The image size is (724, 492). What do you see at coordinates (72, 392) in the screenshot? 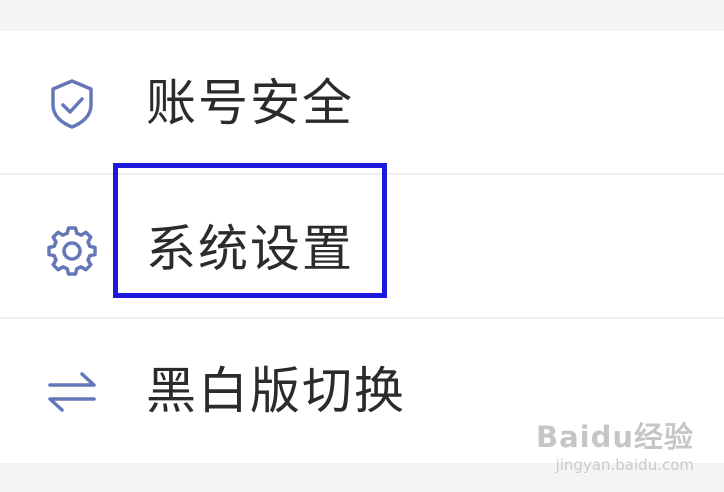
I see `swap-arrows-icon` at bounding box center [72, 392].